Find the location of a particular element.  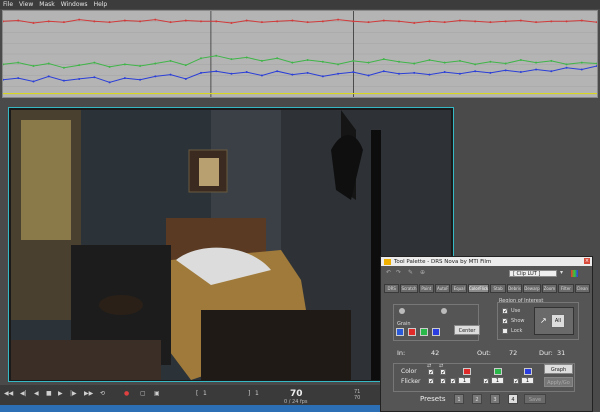

compare-icon: ▣ is located at coordinates (157, 393).